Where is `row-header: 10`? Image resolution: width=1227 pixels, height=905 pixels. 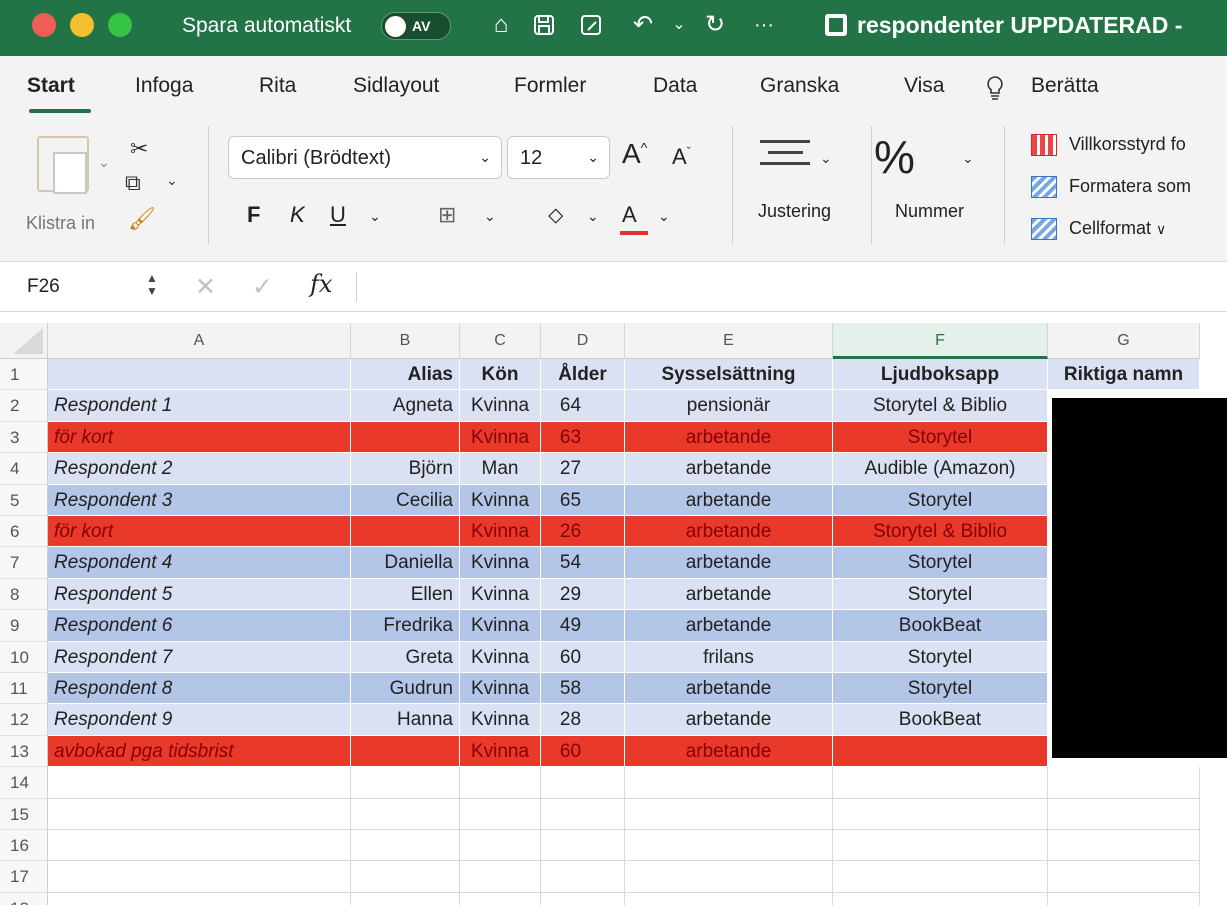 row-header: 10 is located at coordinates (24, 657).